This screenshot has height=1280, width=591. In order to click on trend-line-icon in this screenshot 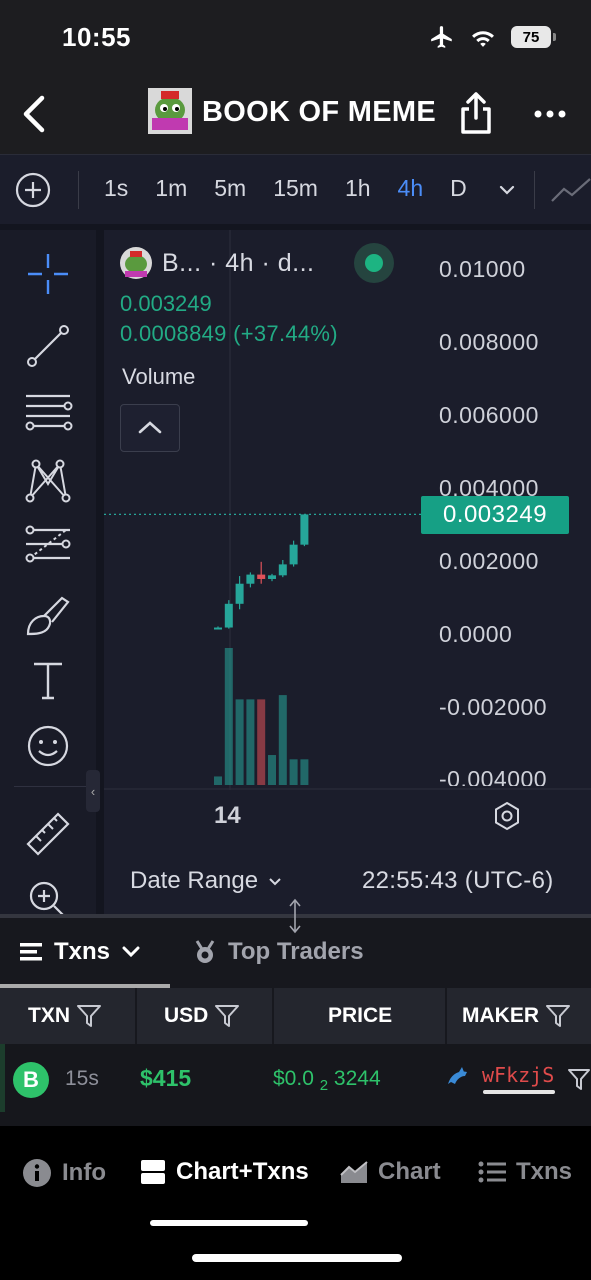, I will do `click(48, 346)`.